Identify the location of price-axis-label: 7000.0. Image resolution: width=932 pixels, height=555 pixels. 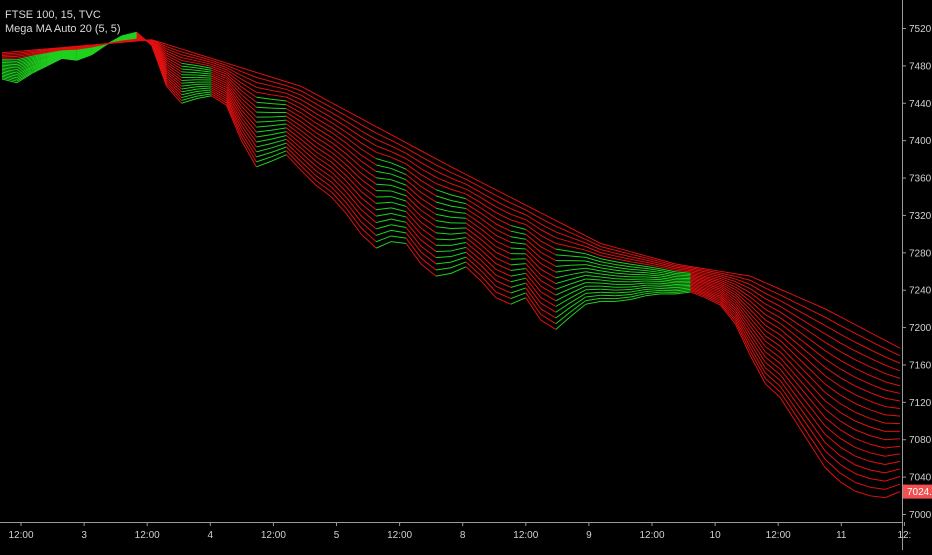
(920, 515).